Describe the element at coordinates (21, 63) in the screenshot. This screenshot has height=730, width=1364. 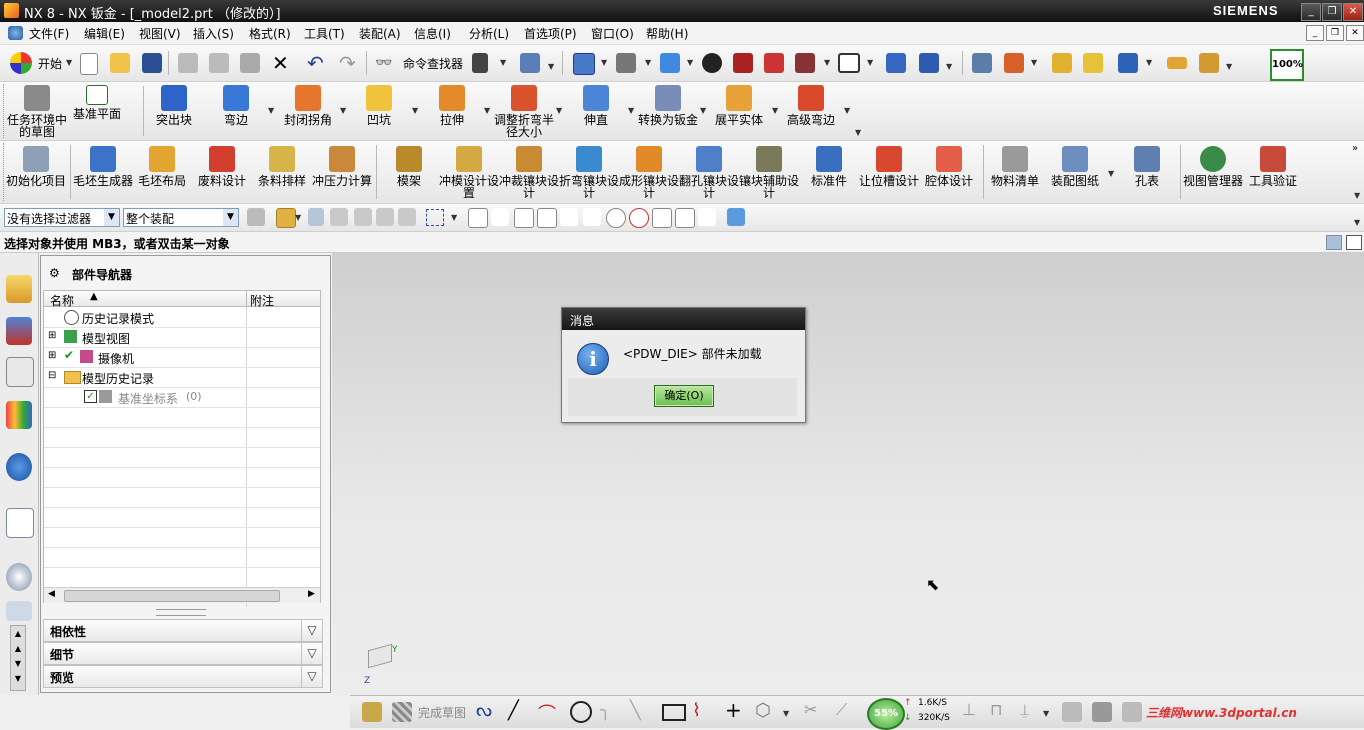
I see `start-icon` at that location.